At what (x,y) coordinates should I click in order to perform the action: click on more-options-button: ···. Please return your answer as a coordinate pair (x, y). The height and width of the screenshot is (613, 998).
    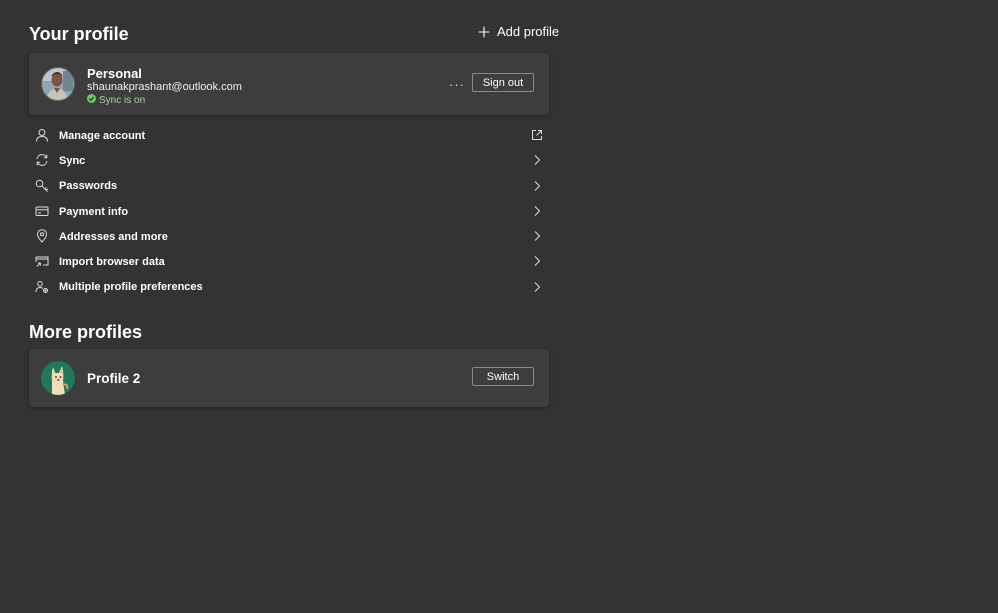
    Looking at the image, I should click on (457, 84).